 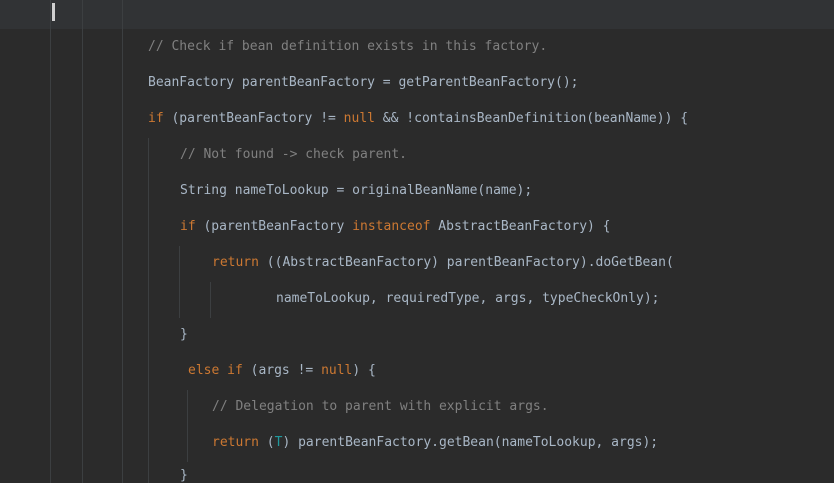 What do you see at coordinates (204, 370) in the screenshot?
I see `keyword-token: else` at bounding box center [204, 370].